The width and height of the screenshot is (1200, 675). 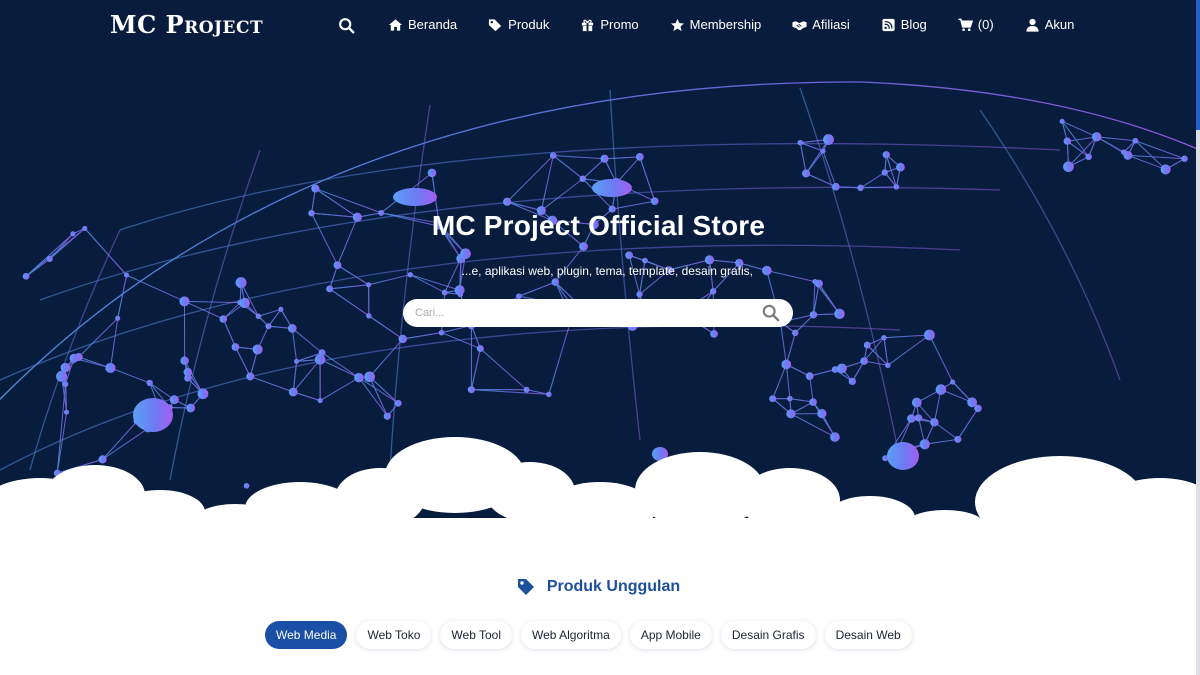 I want to click on nav-item-produk: Produk, so click(x=518, y=24).